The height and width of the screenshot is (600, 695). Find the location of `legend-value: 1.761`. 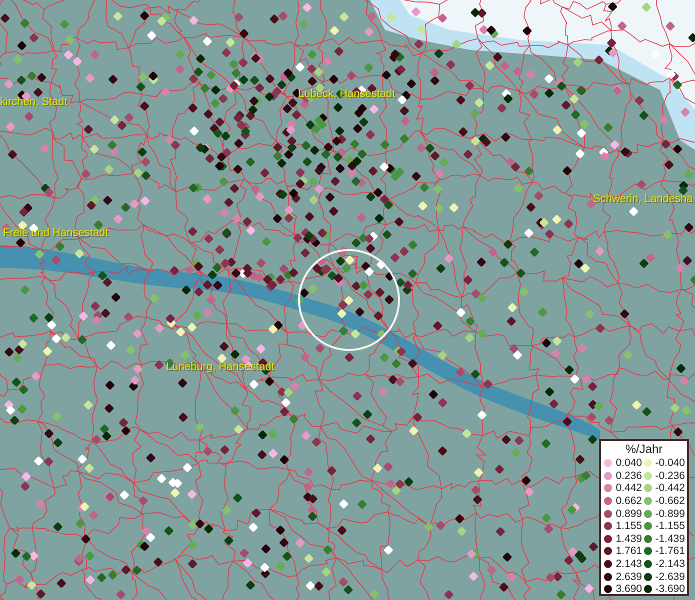

legend-value: 1.761 is located at coordinates (628, 551).